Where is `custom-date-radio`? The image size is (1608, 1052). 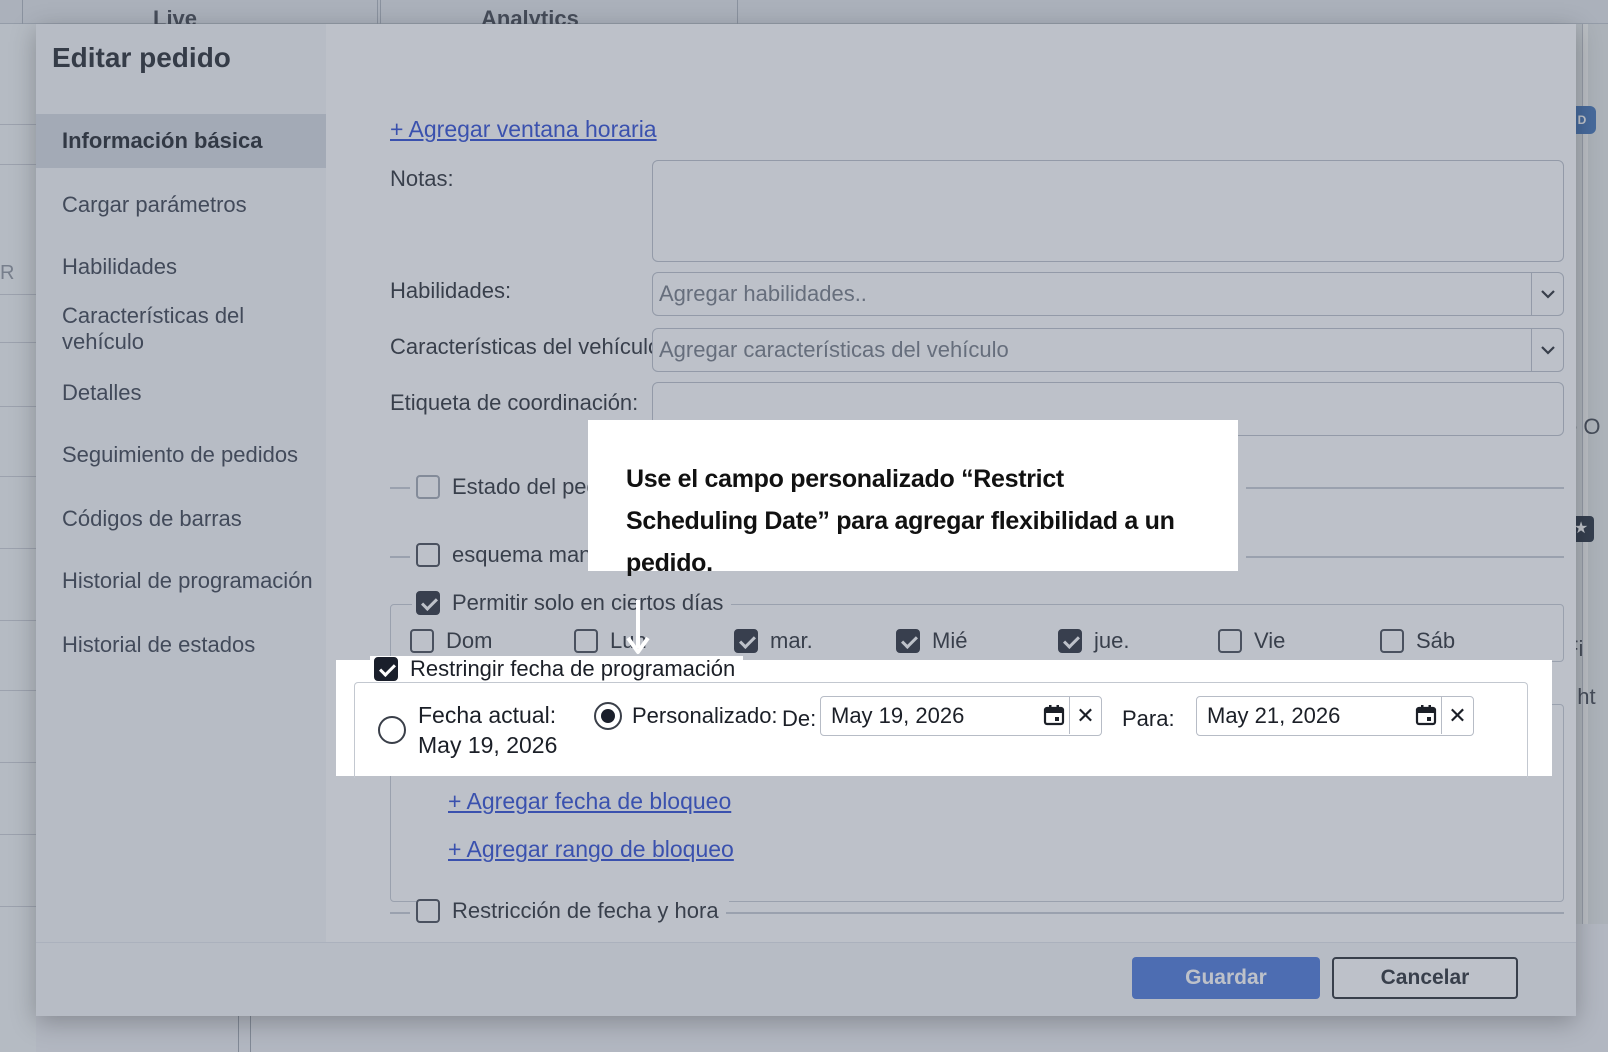
custom-date-radio is located at coordinates (608, 716).